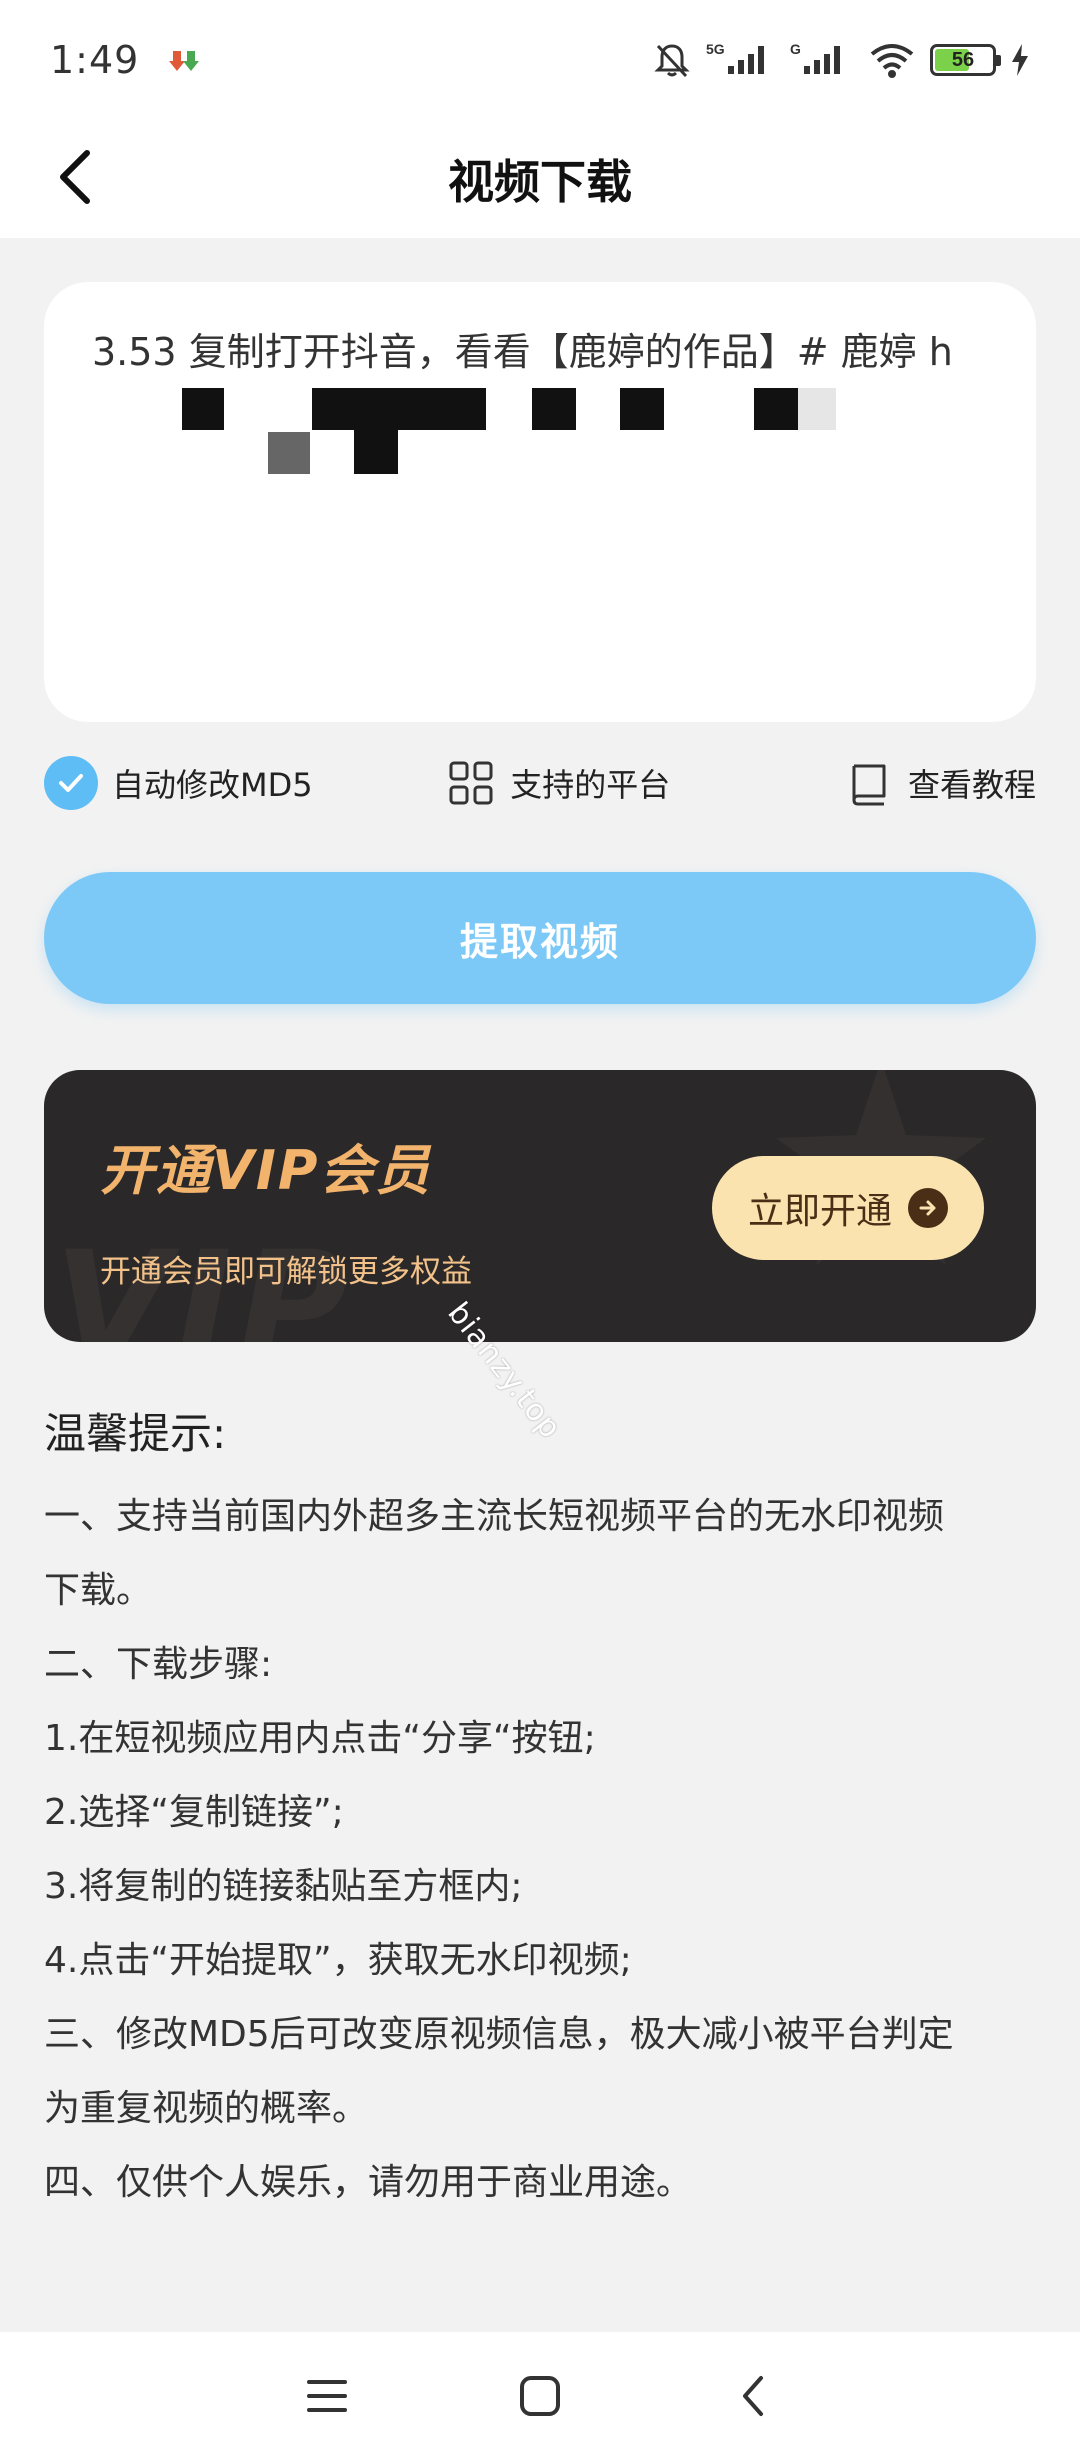 The height and width of the screenshot is (2460, 1080). What do you see at coordinates (494, 1516) in the screenshot?
I see `tip-line: 一、支持当前国内外超多主流长短视频平台的无水印视频` at bounding box center [494, 1516].